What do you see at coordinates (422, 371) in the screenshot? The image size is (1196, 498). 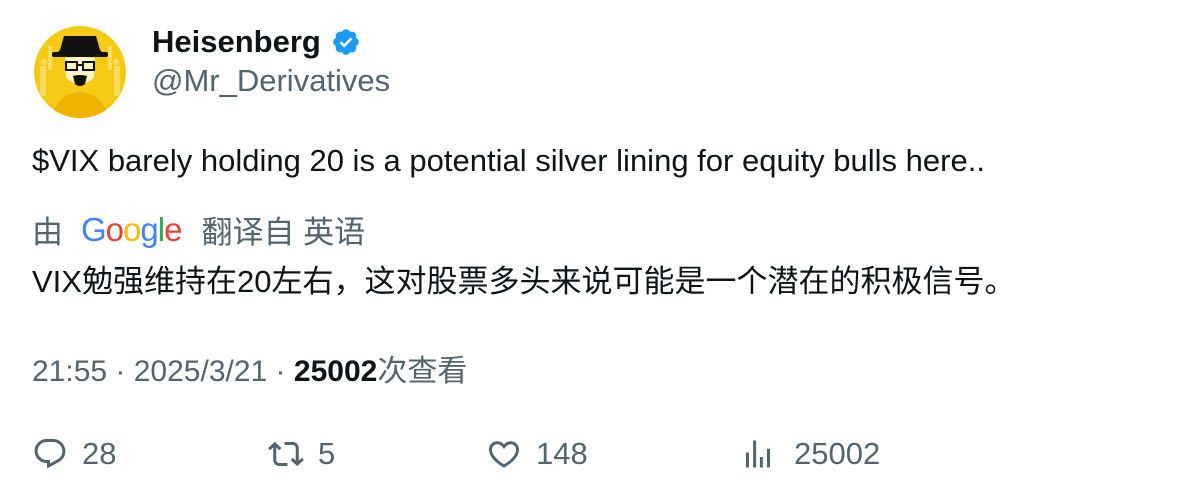 I see `views-label: 次查看` at bounding box center [422, 371].